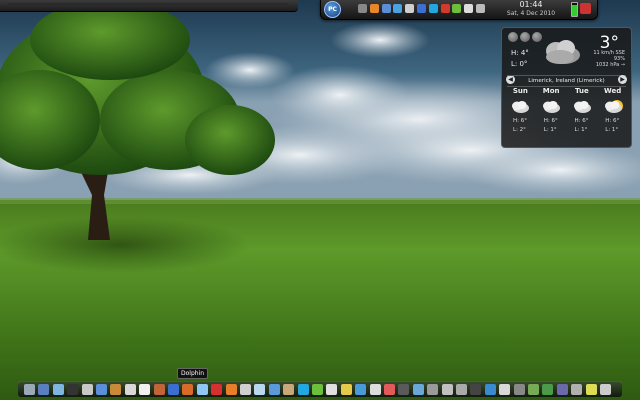 The height and width of the screenshot is (400, 640). I want to click on current-high: H: 4°, so click(520, 53).